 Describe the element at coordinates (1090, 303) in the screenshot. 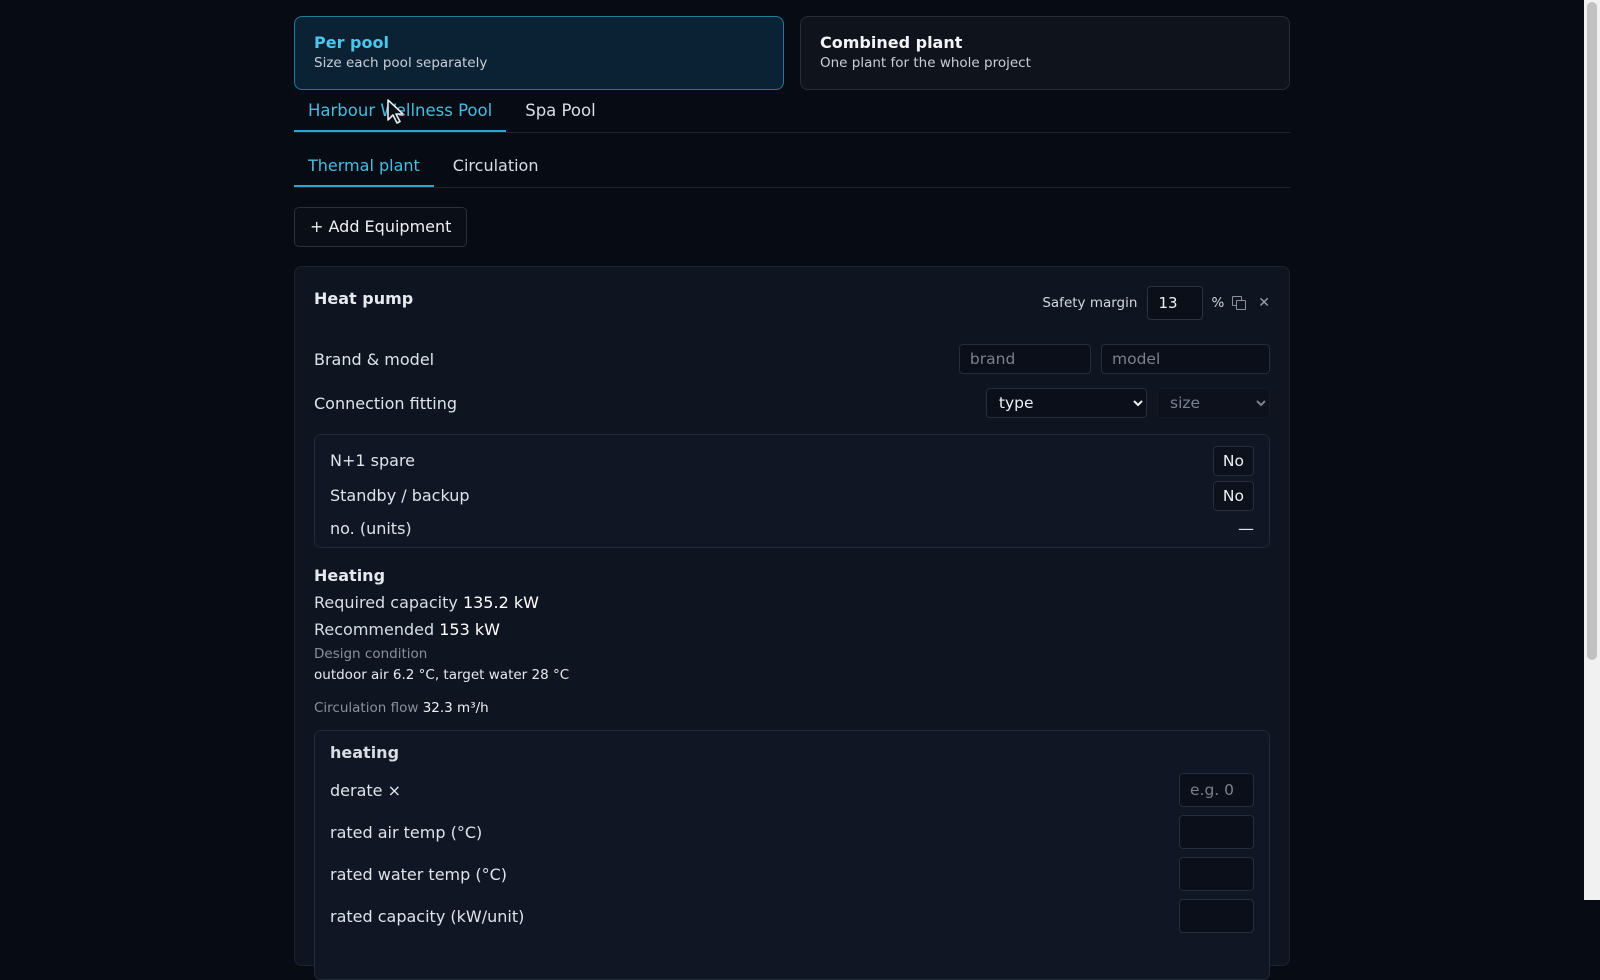

I see `safety-margin-label: Safety margin` at that location.